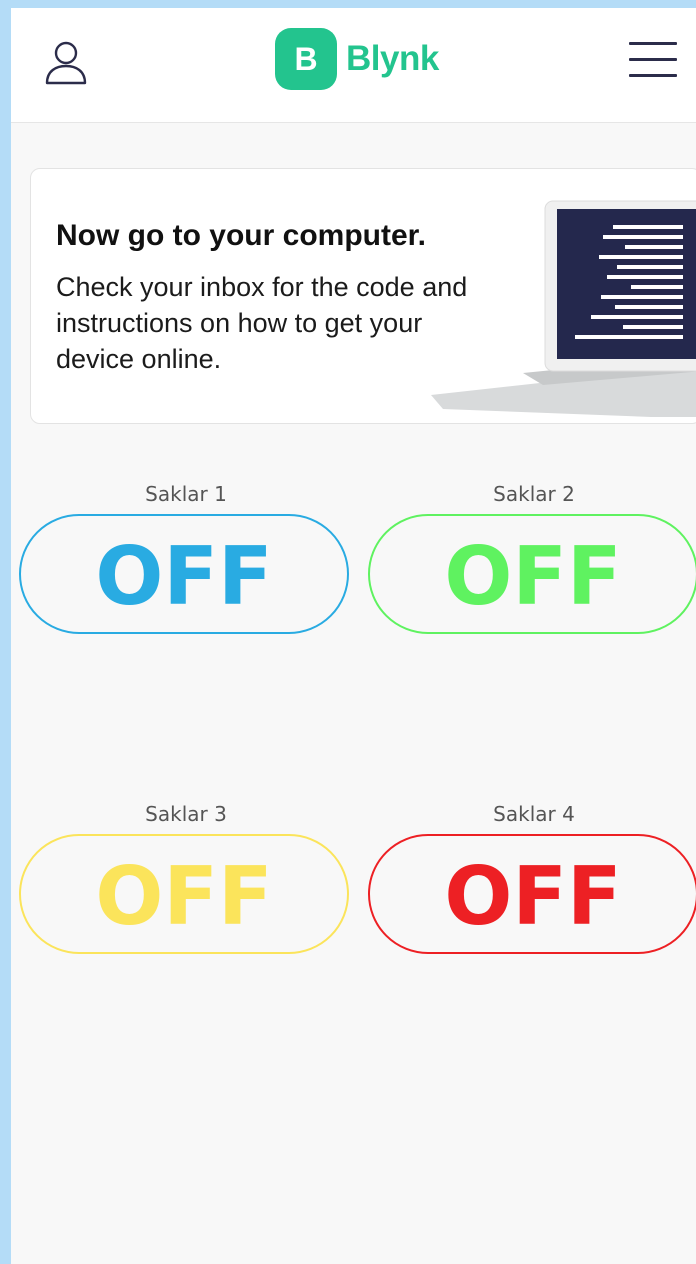 This screenshot has width=696, height=1264. Describe the element at coordinates (186, 814) in the screenshot. I see `switch-label-3: Saklar 3` at that location.